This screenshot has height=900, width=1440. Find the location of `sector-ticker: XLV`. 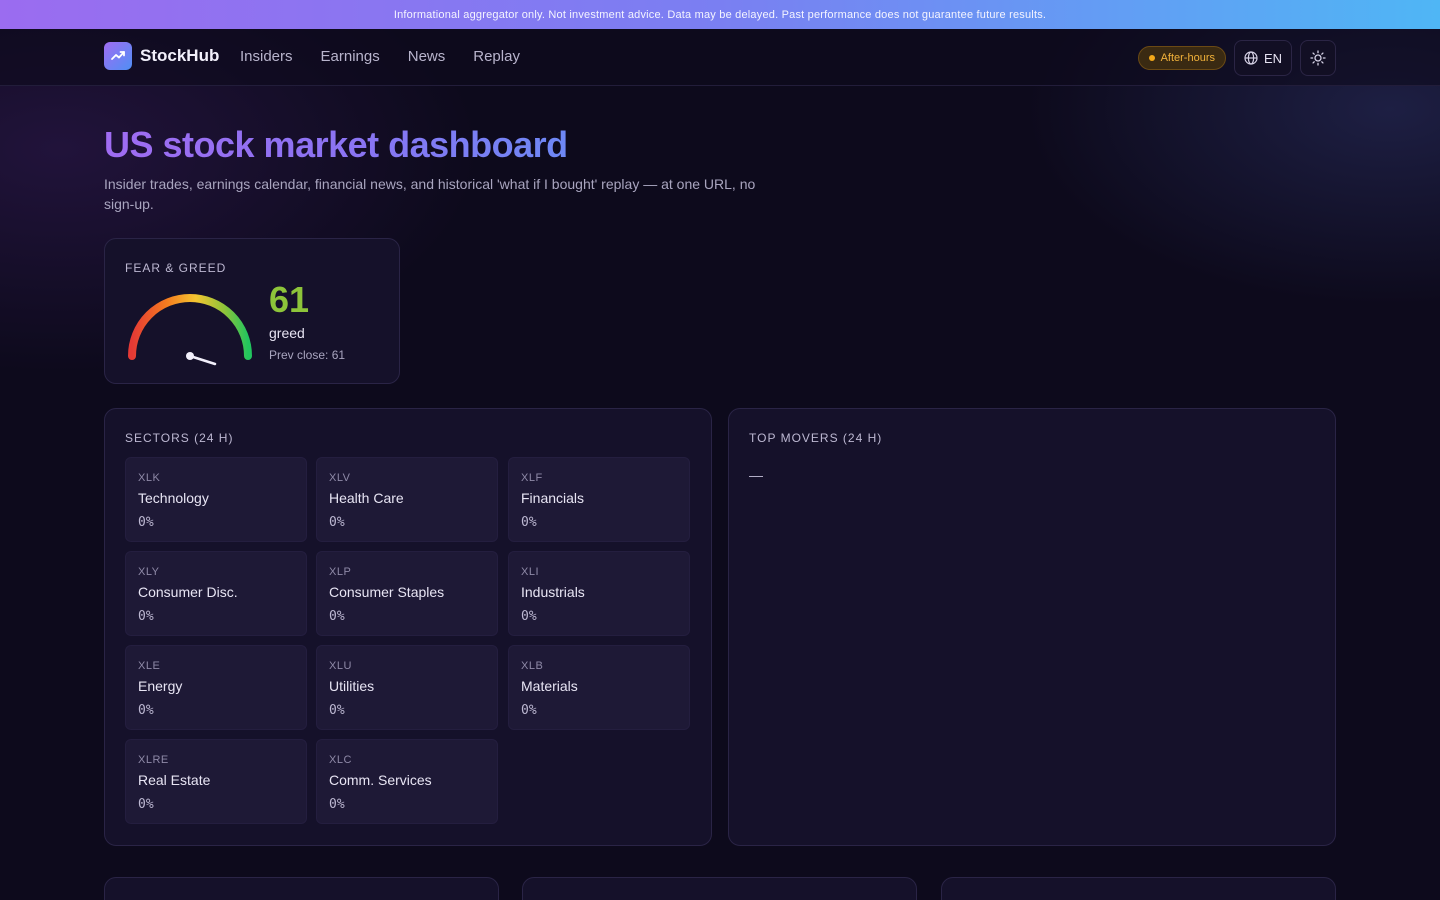

sector-ticker: XLV is located at coordinates (340, 478).